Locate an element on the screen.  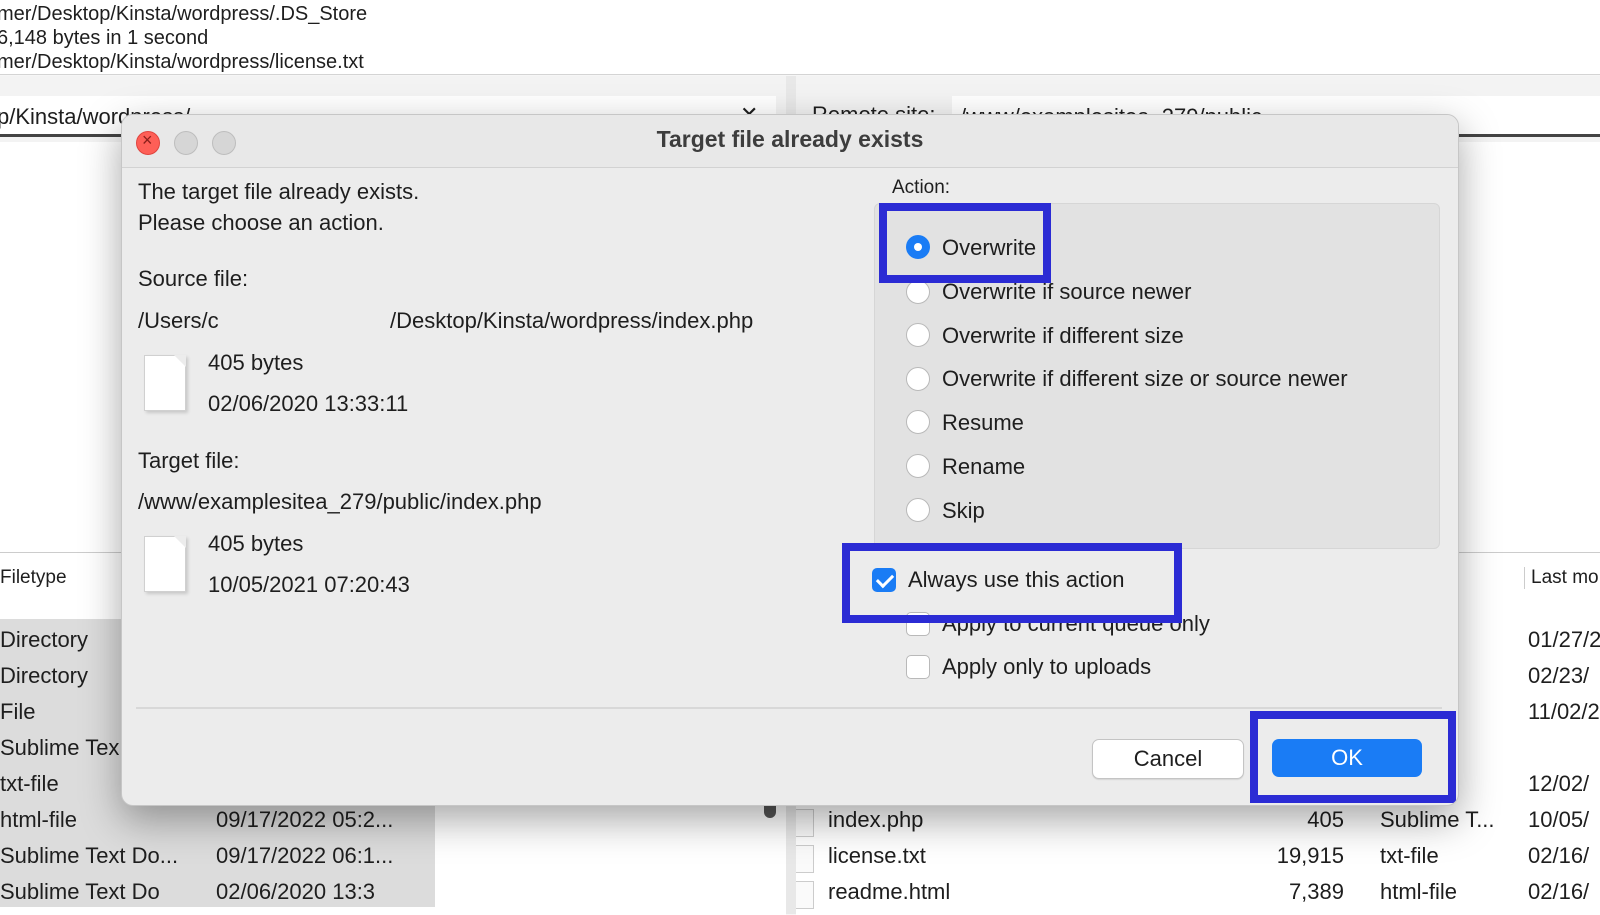
dialog-title: Target file already exists is located at coordinates (790, 139).